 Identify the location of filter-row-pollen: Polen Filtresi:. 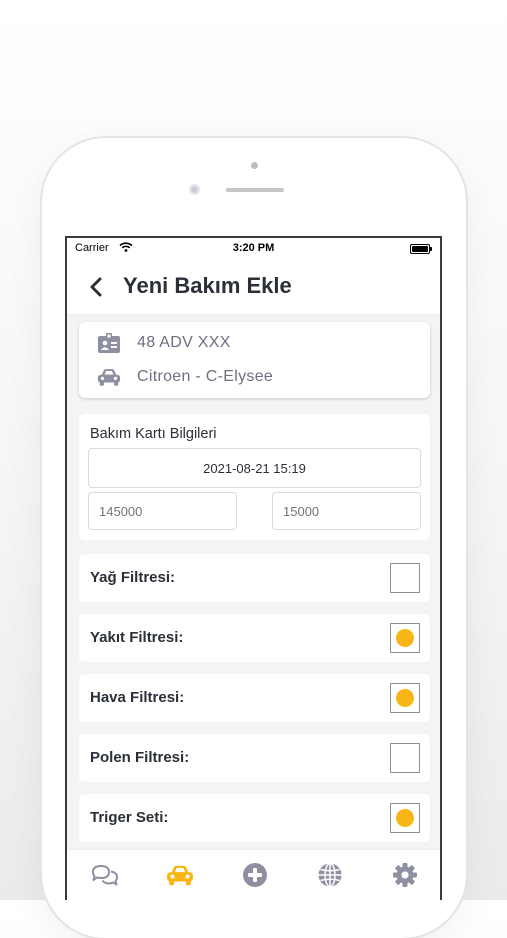
(254, 758).